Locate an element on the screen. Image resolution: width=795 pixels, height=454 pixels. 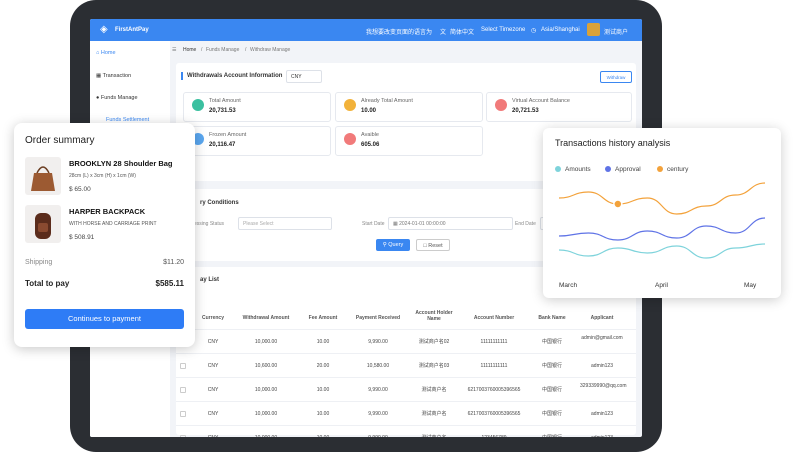
start-date-input: ▦ 2024-01-01 00:00:00 is located at coordinates (450, 223).